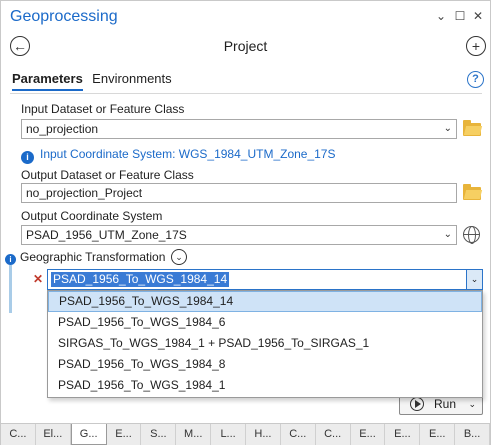 This screenshot has height=445, width=491. What do you see at coordinates (460, 16) in the screenshot?
I see `maximize-icon: ☐` at bounding box center [460, 16].